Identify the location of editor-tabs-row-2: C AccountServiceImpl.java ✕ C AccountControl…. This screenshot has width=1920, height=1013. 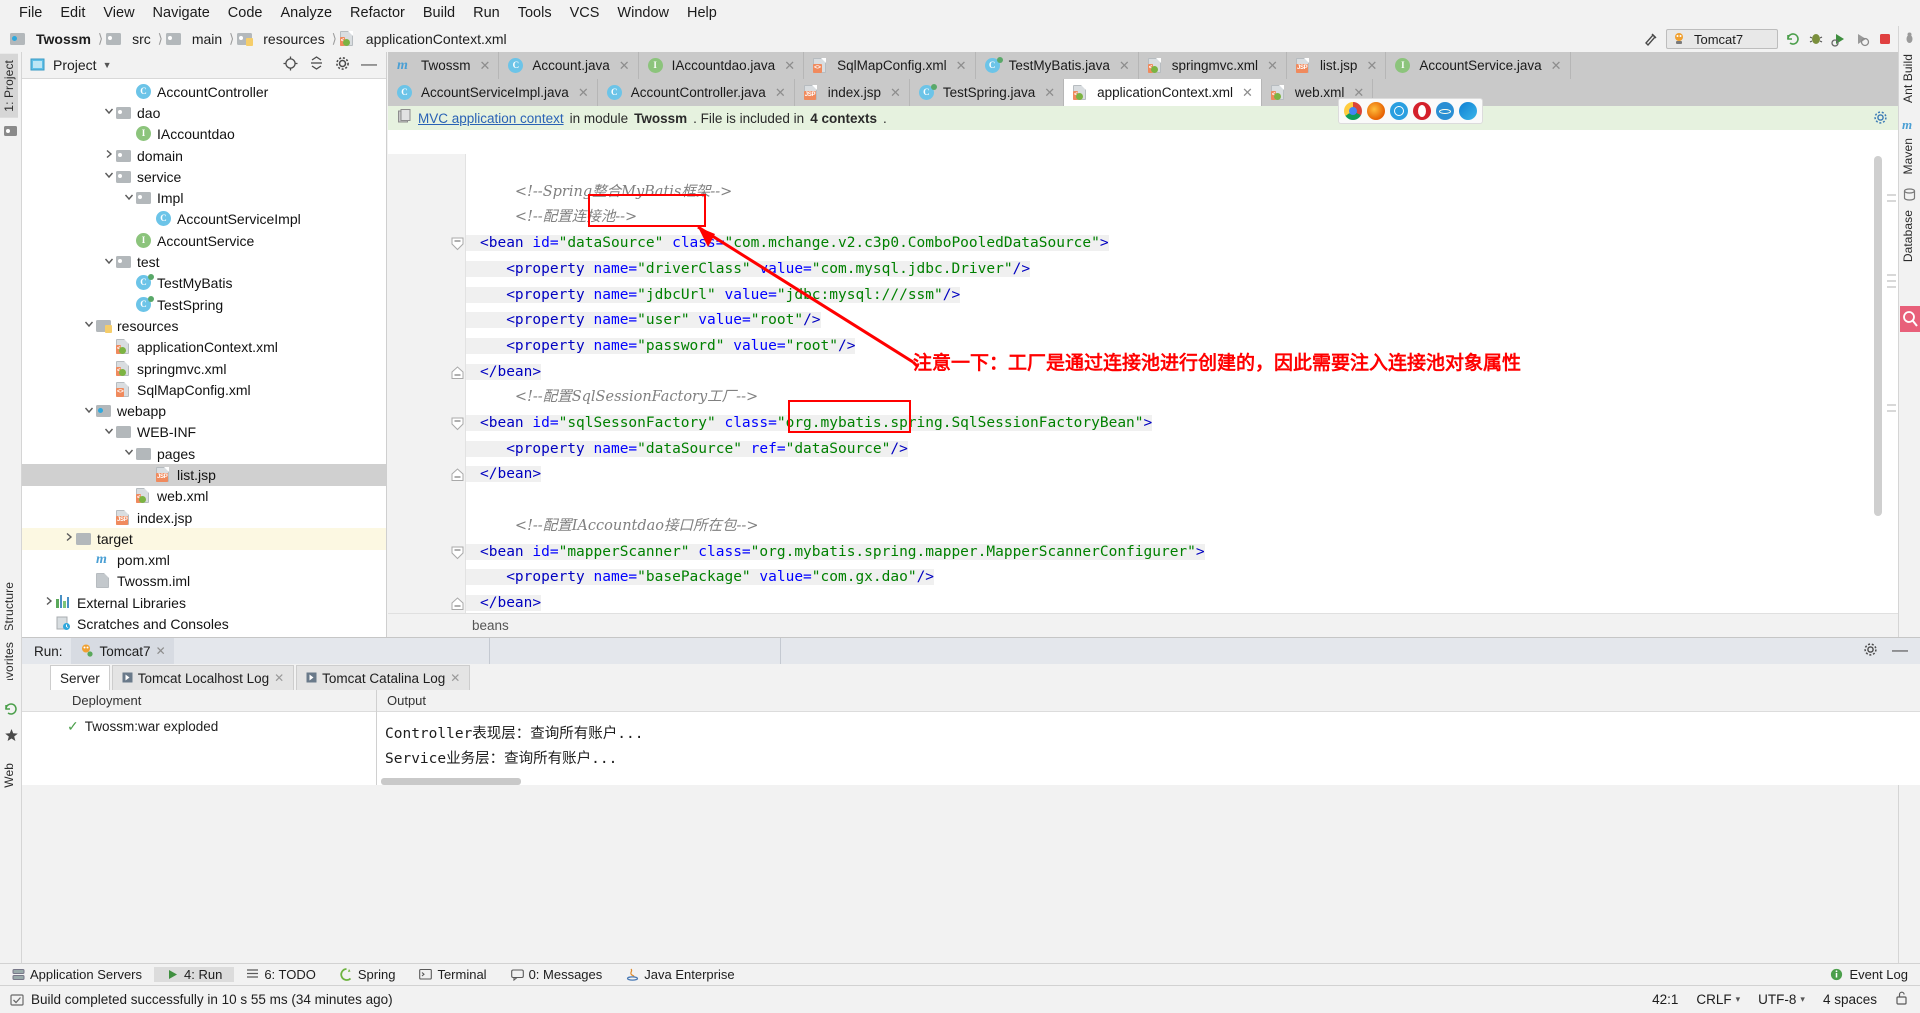
(1143, 92).